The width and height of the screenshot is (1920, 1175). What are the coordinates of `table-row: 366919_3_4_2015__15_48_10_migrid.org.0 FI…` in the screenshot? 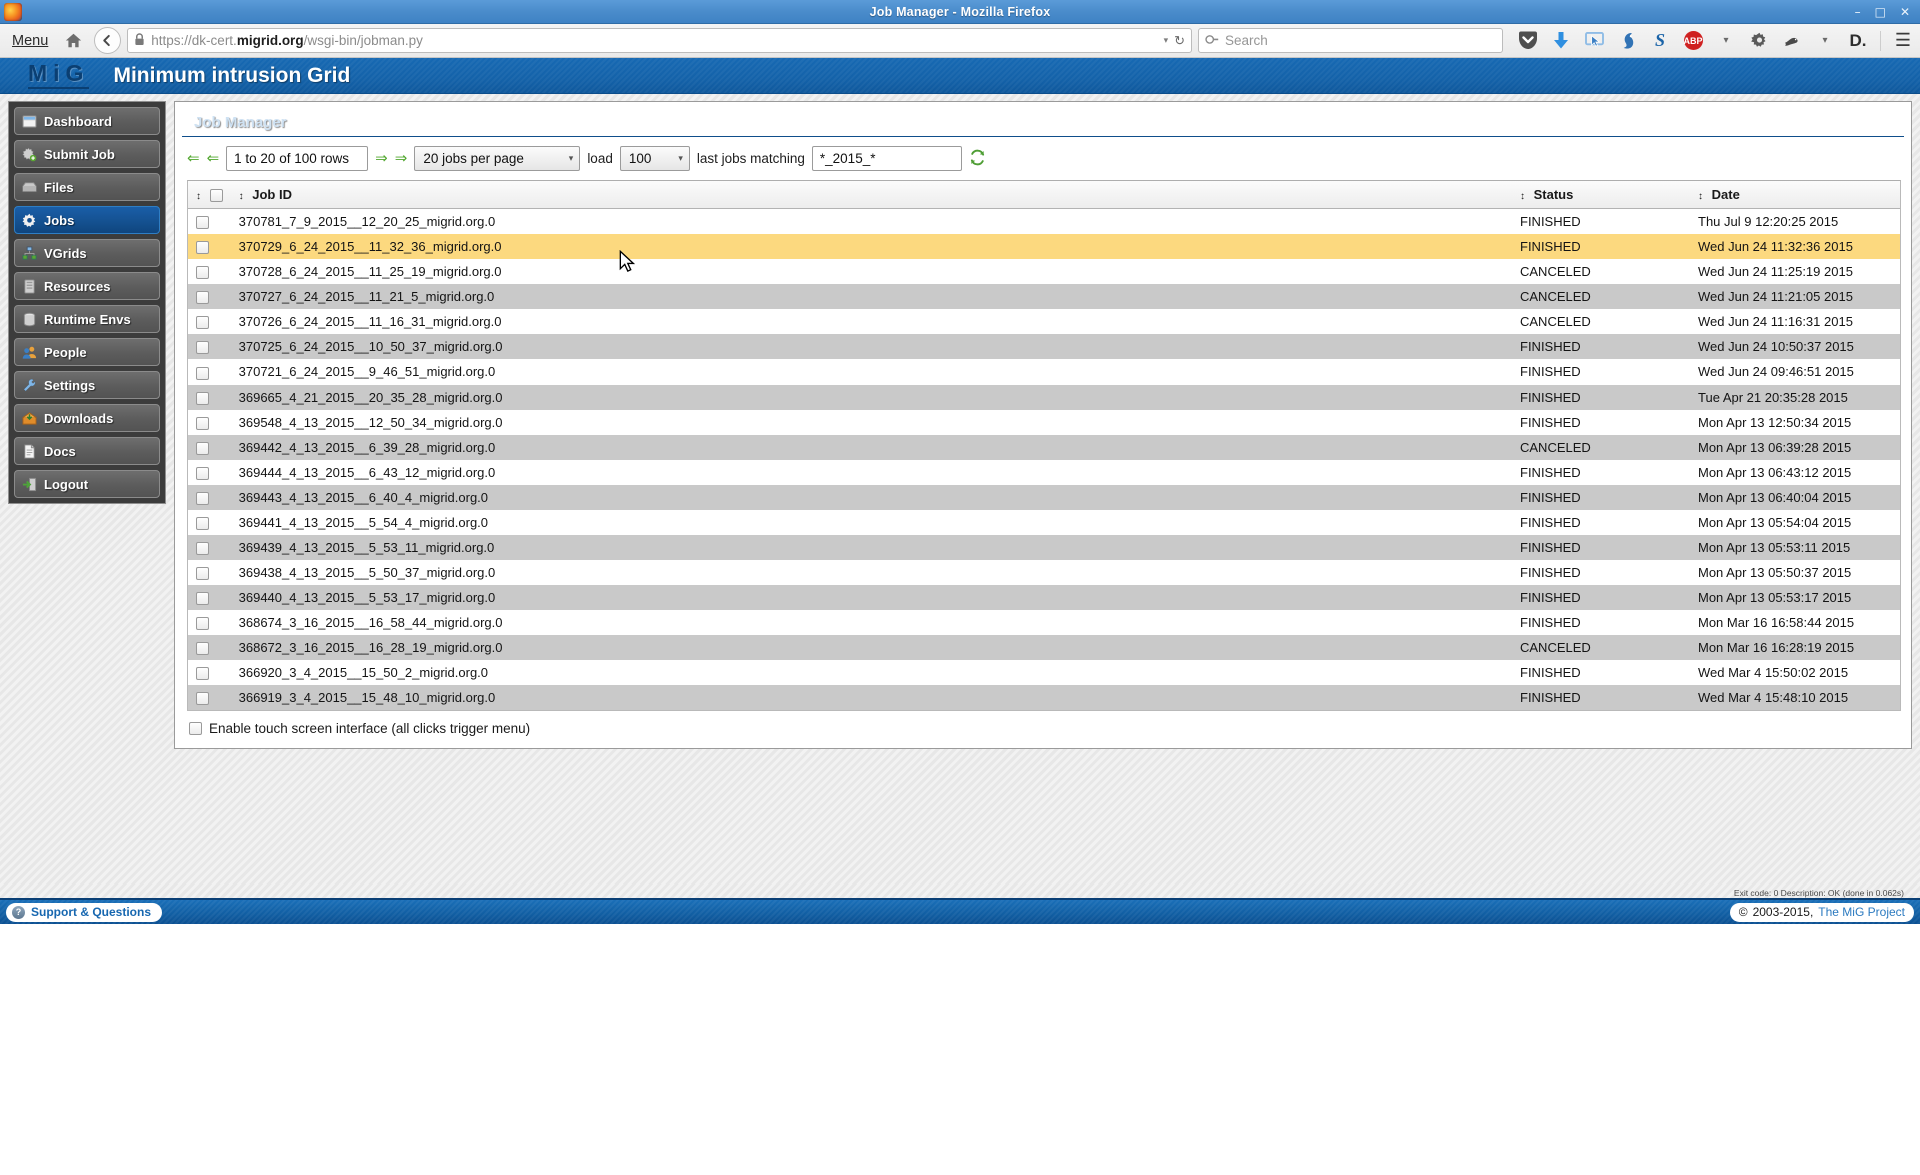 It's located at (1044, 698).